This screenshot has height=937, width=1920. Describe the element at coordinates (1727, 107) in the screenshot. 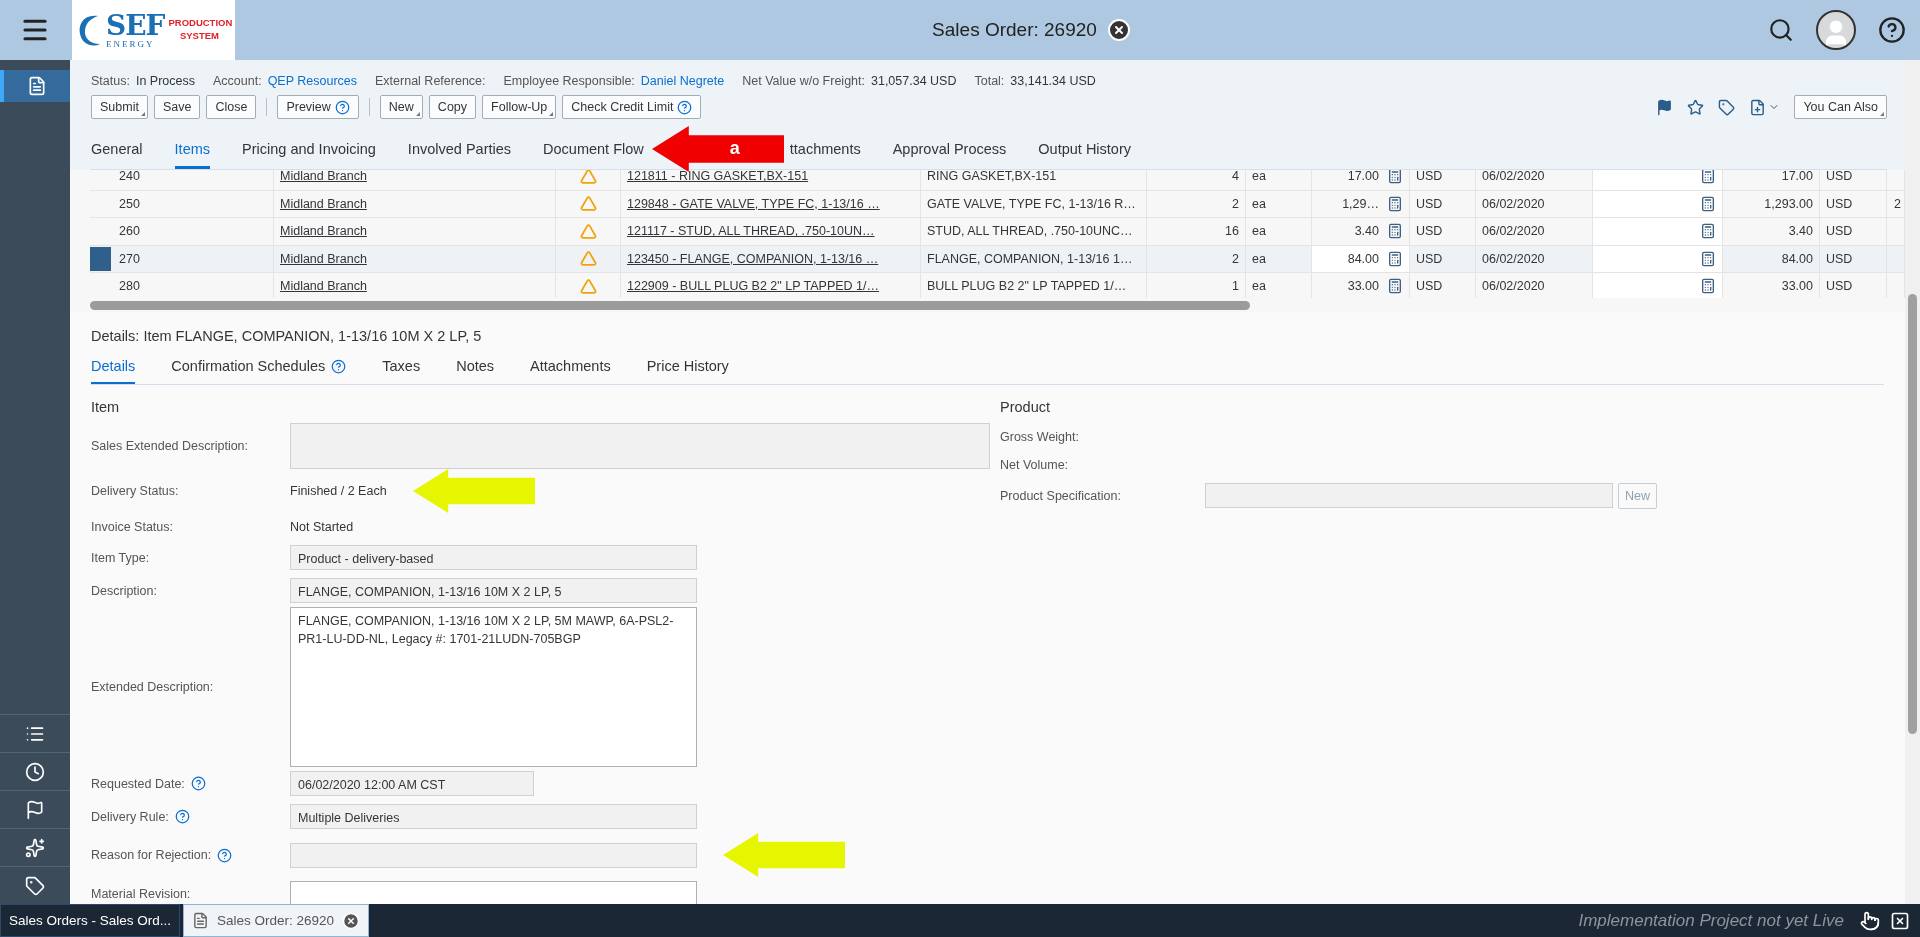

I see `tag-icon` at that location.